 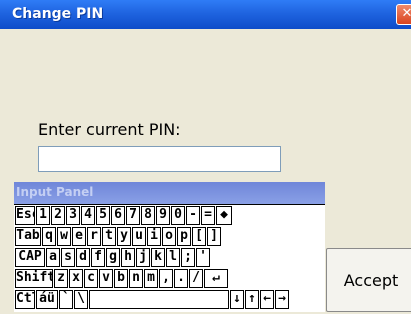 What do you see at coordinates (61, 278) in the screenshot?
I see `key-z: z` at bounding box center [61, 278].